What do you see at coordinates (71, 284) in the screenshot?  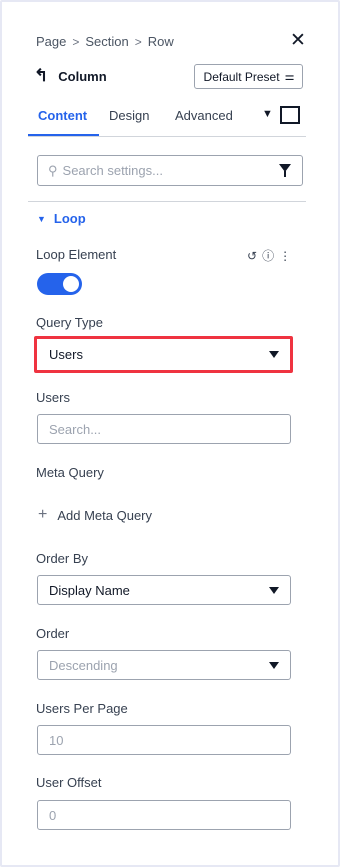 I see `toggle-knob` at bounding box center [71, 284].